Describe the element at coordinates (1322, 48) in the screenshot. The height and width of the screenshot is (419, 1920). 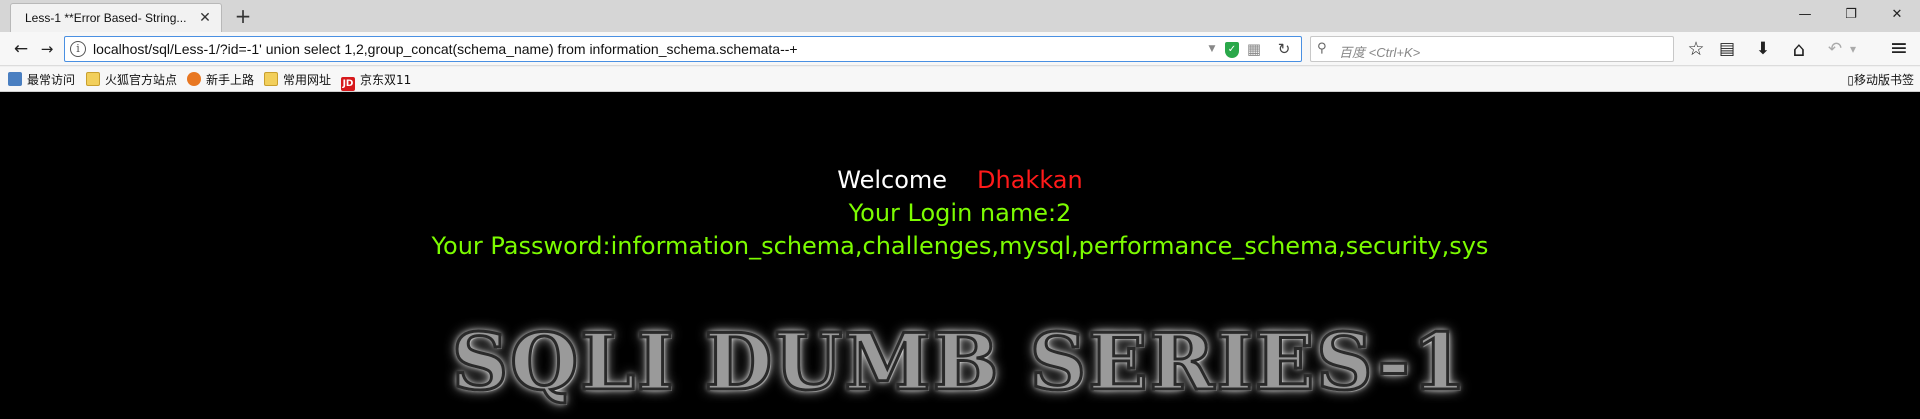
I see `search-icon: ⚲` at that location.